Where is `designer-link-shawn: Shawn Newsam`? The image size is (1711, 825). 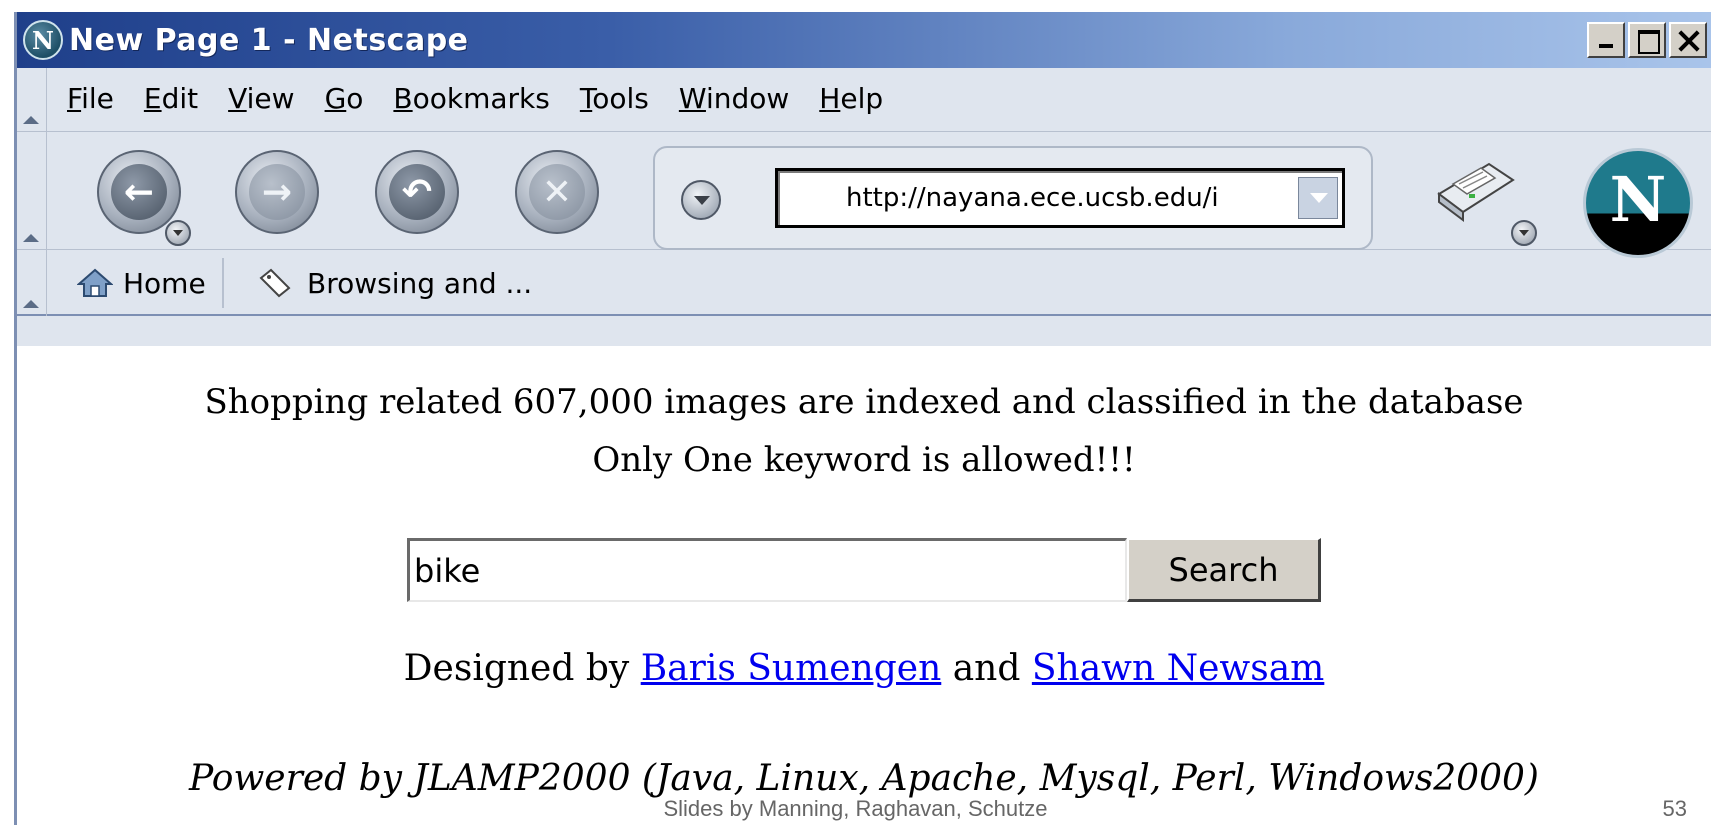
designer-link-shawn: Shawn Newsam is located at coordinates (1178, 668).